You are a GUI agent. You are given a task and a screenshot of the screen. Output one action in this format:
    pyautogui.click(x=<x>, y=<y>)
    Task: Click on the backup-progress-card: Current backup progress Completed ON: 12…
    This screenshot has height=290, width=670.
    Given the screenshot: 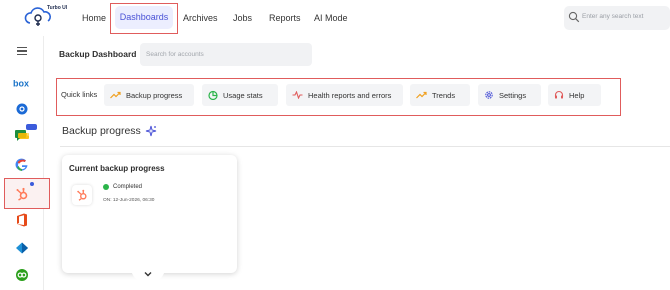 What is the action you would take?
    pyautogui.click(x=149, y=214)
    